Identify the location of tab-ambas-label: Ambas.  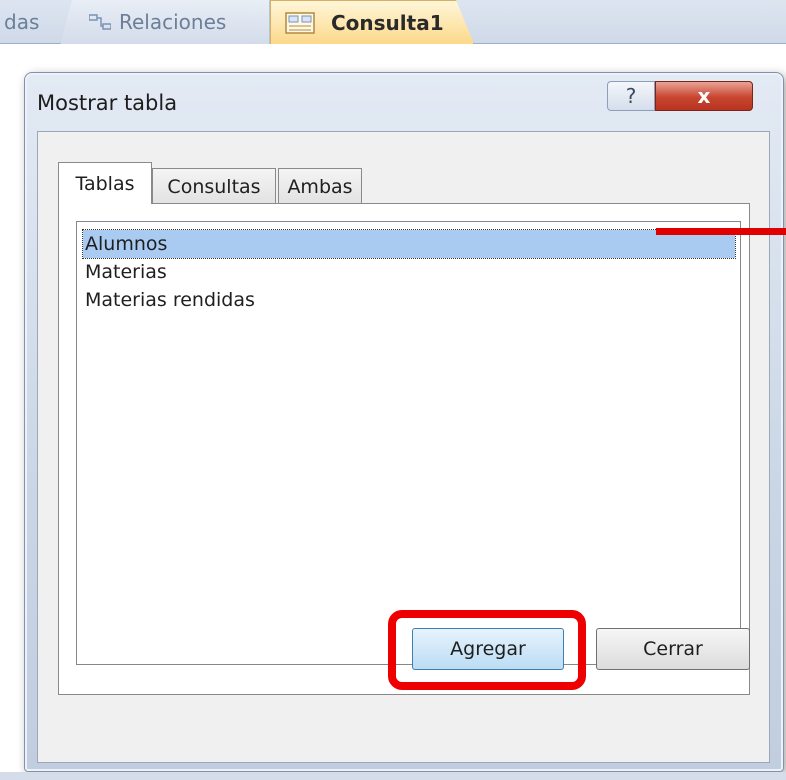
(320, 186).